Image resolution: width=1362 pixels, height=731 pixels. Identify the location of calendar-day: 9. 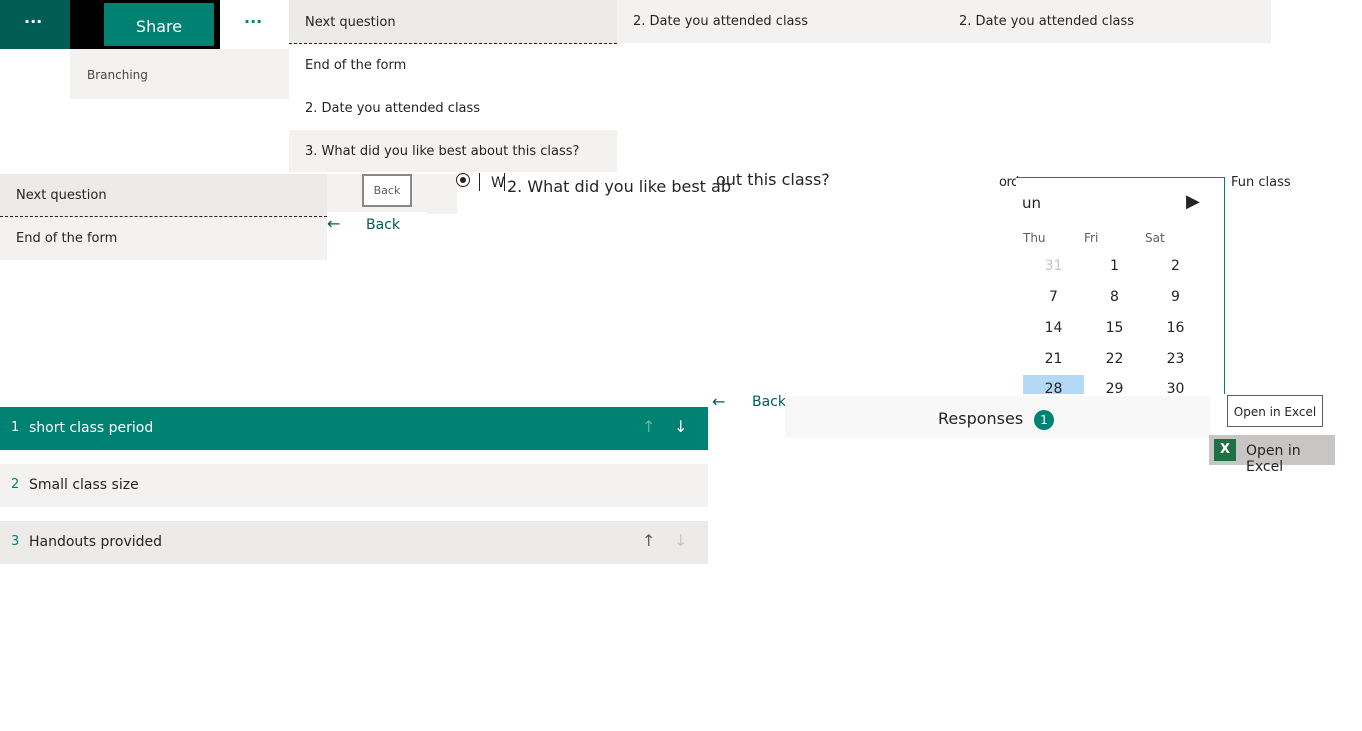
(1175, 297).